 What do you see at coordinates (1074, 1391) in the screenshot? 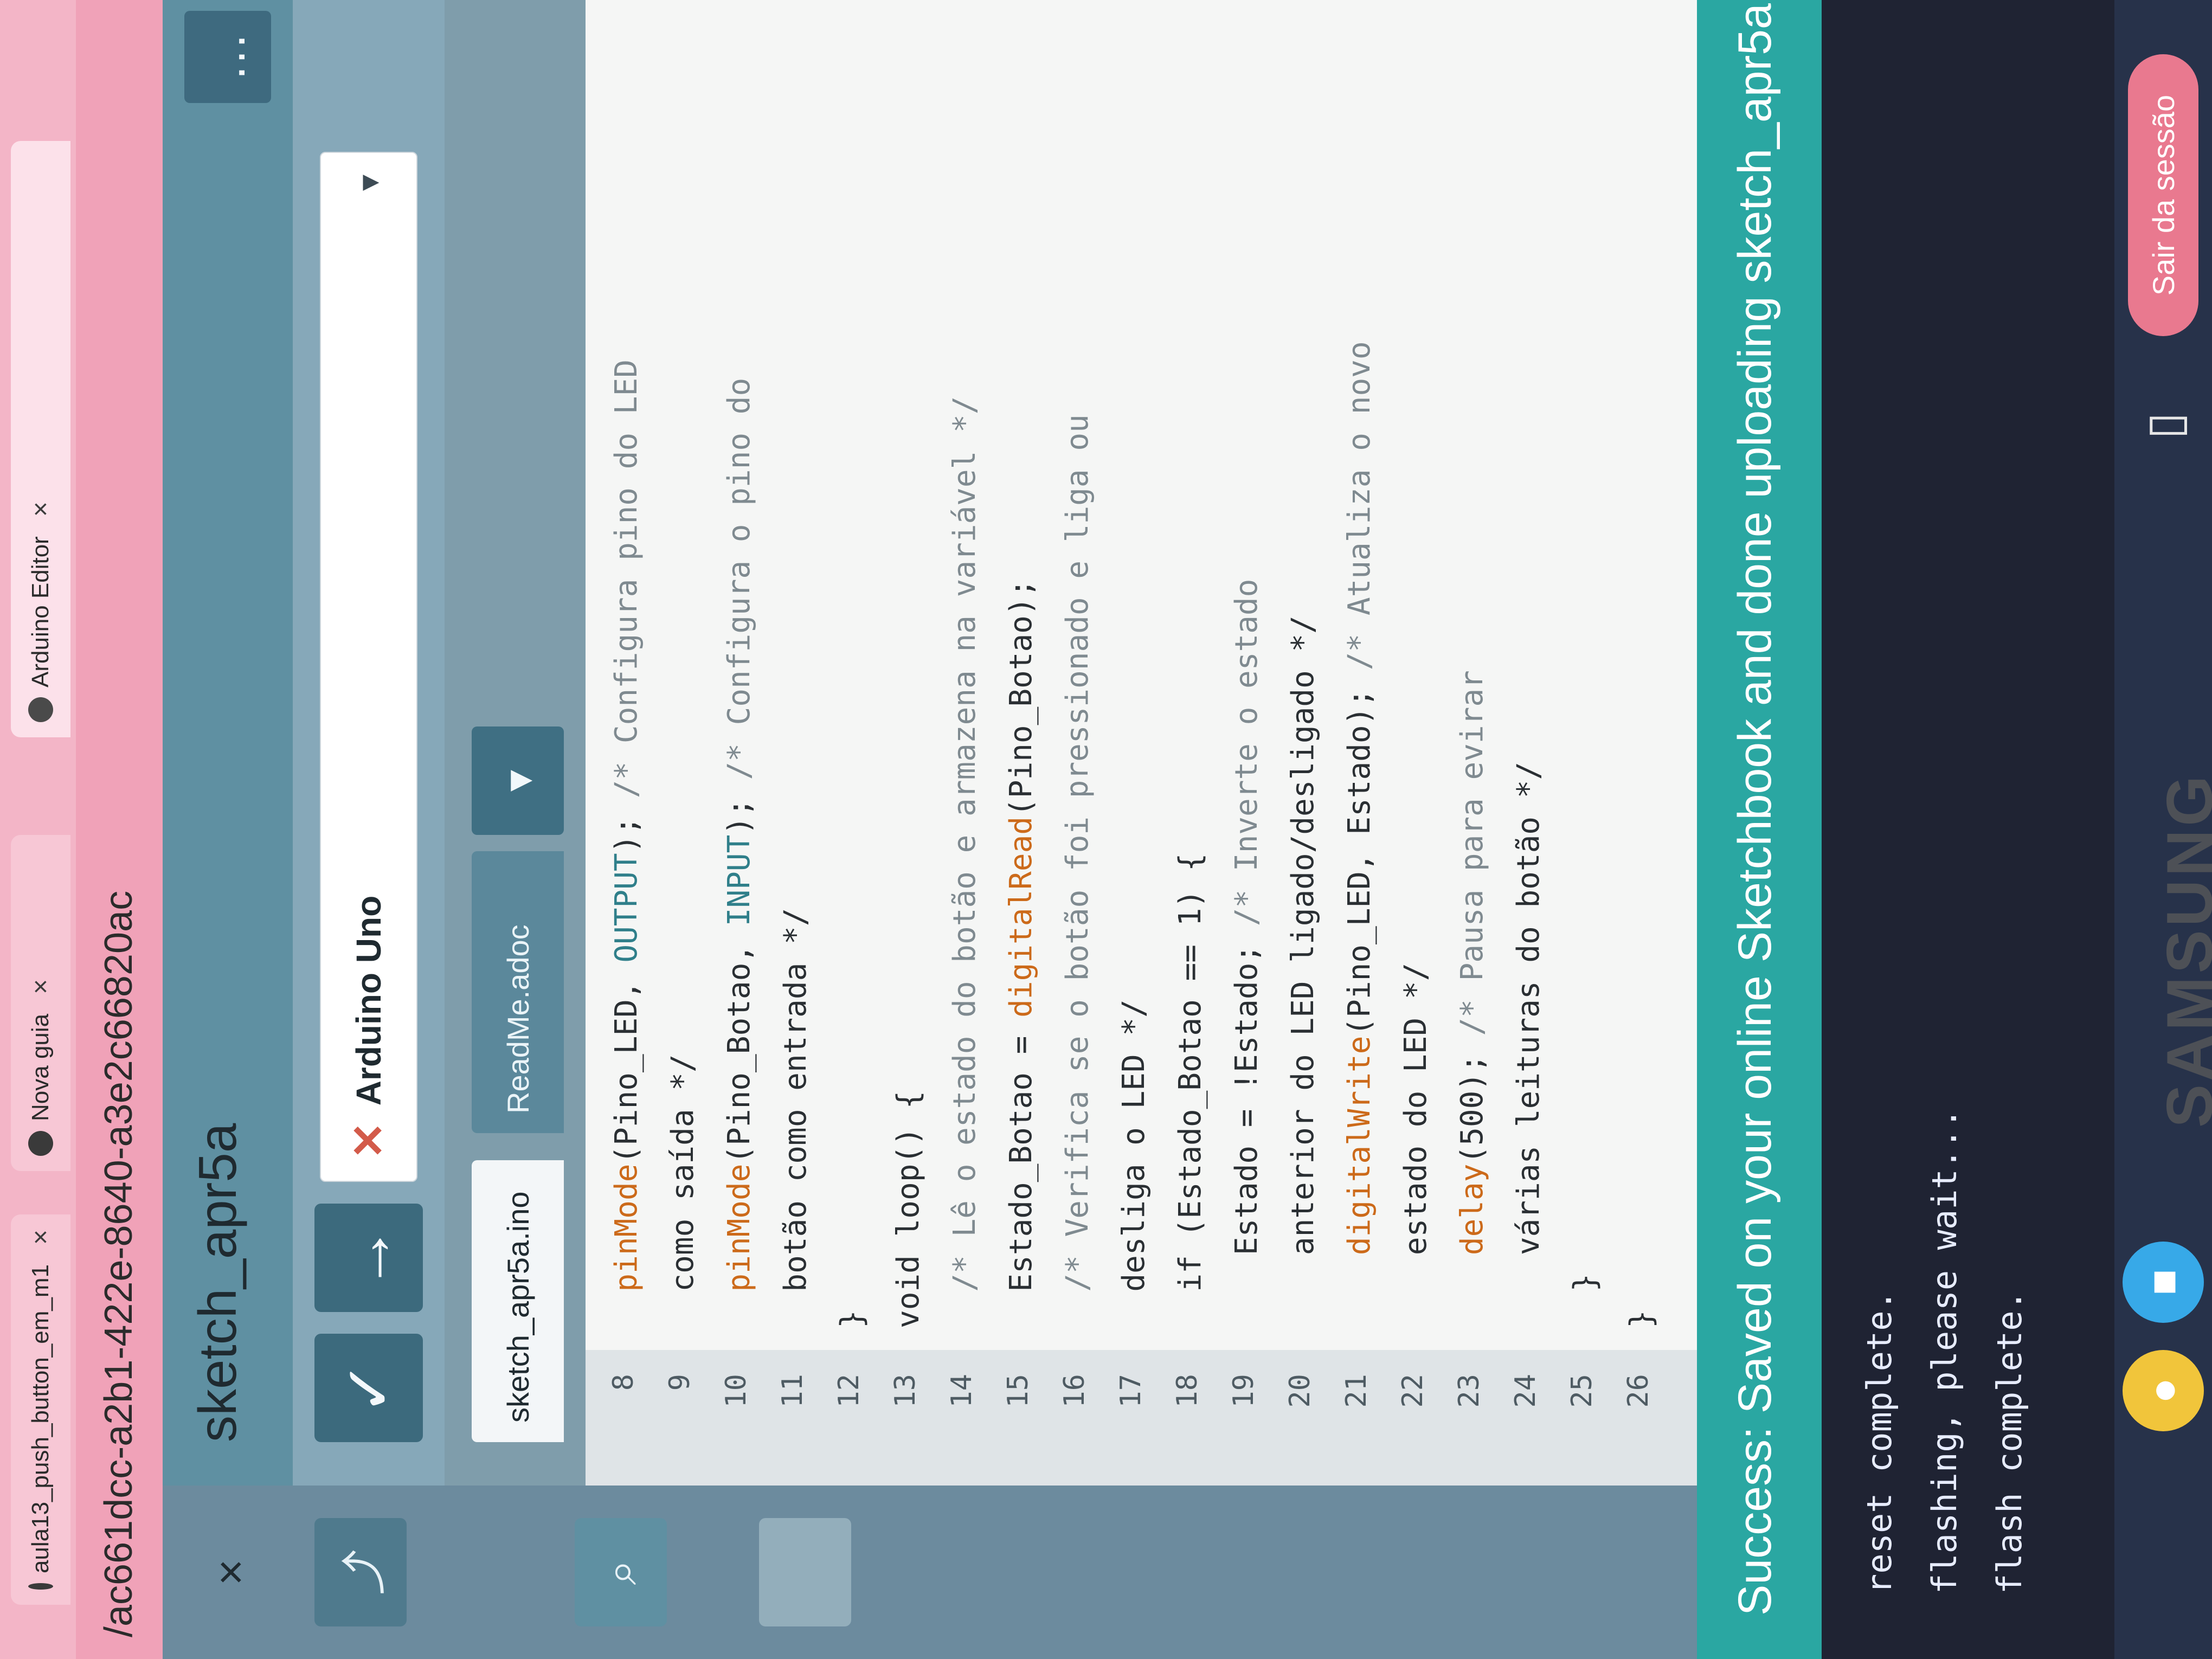
I see `line-number: 16` at bounding box center [1074, 1391].